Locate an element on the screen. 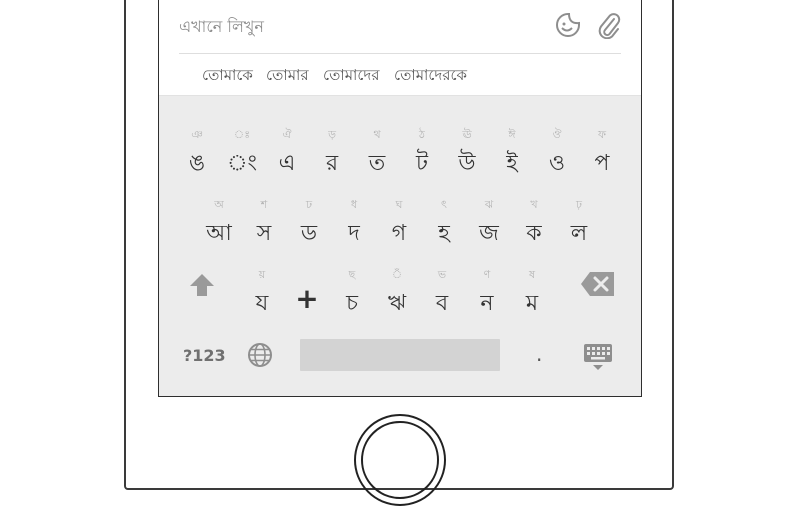 The width and height of the screenshot is (800, 506). key: ঘগ is located at coordinates (399, 224).